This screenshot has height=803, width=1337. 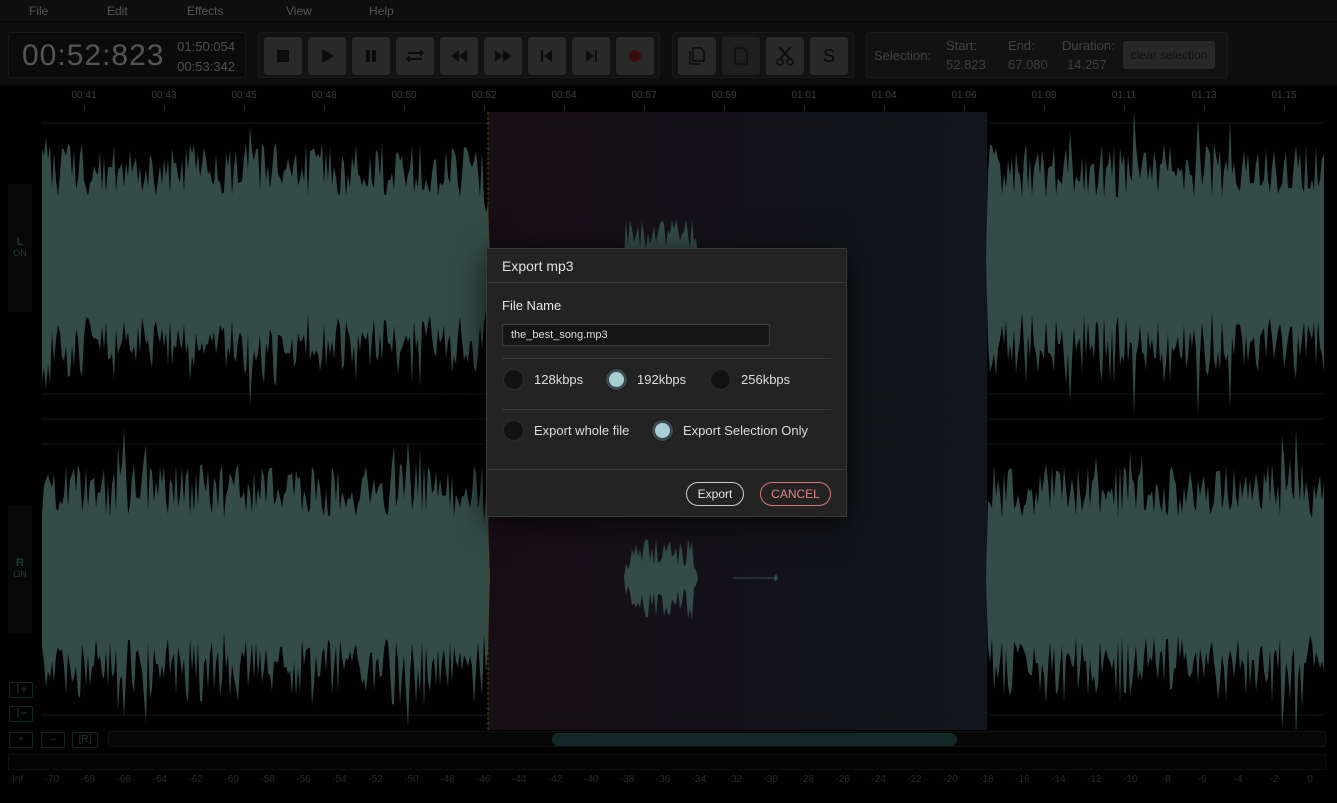 What do you see at coordinates (582, 430) in the screenshot?
I see `export-whole-file-label: Export whole file` at bounding box center [582, 430].